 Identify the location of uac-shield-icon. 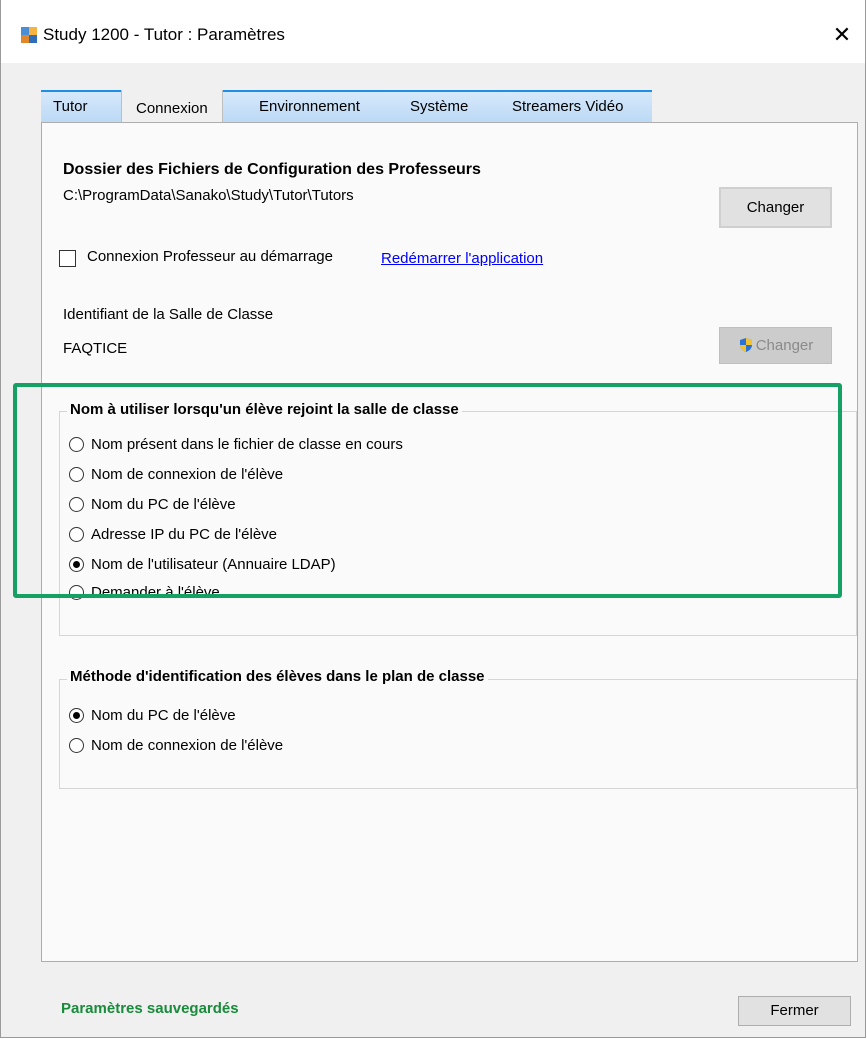
(745, 345).